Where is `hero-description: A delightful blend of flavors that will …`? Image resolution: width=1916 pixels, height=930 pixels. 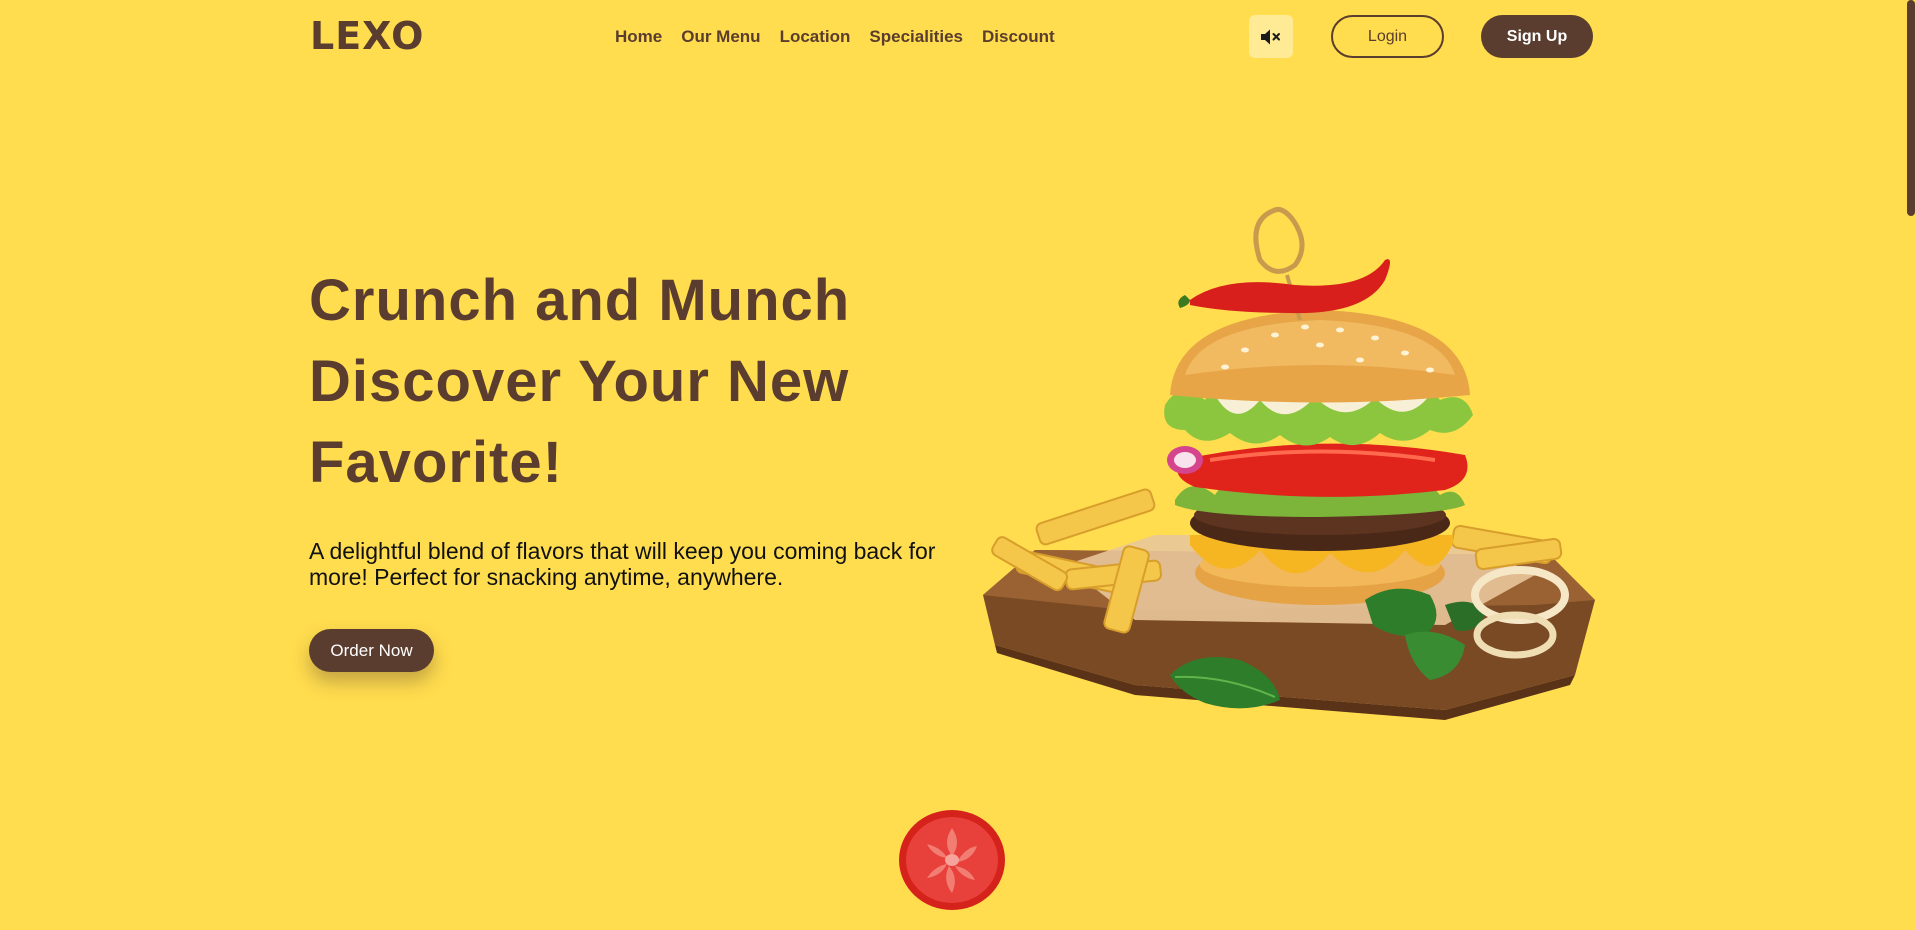
hero-description: A delightful blend of flavors that will … is located at coordinates (622, 564).